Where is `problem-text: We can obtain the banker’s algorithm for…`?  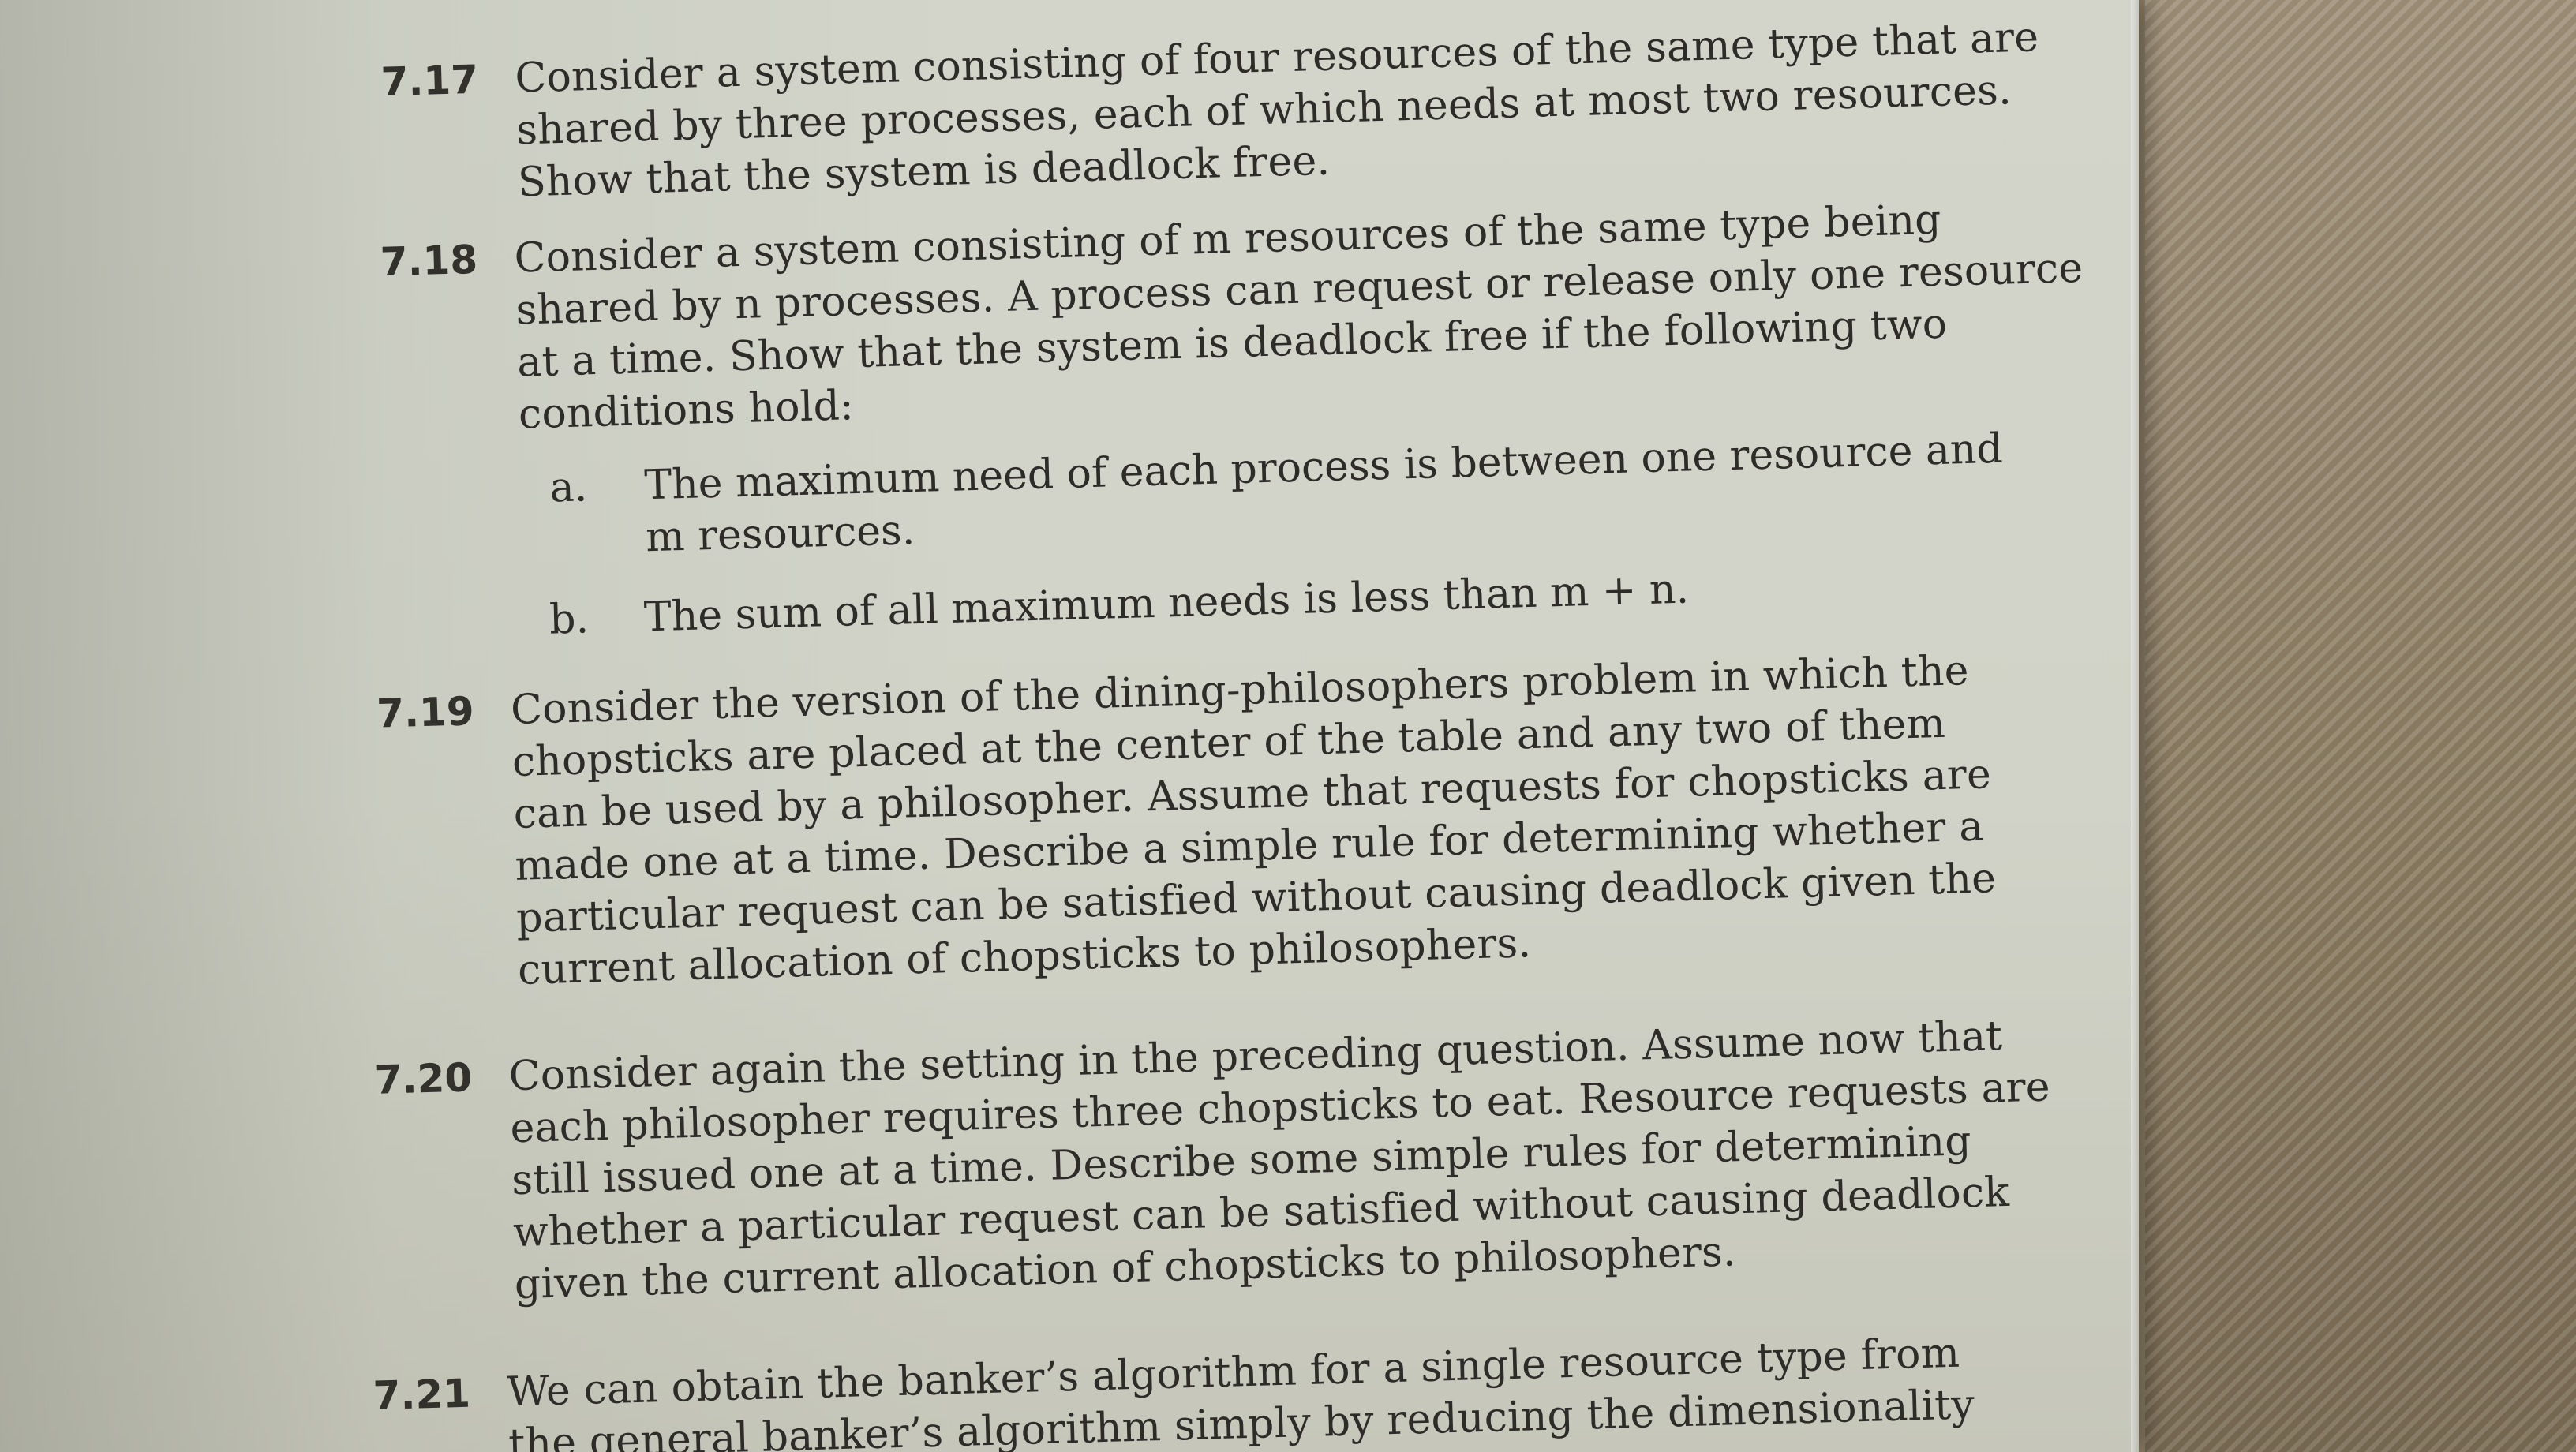 problem-text: We can obtain the banker’s algorithm for… is located at coordinates (1258, 1389).